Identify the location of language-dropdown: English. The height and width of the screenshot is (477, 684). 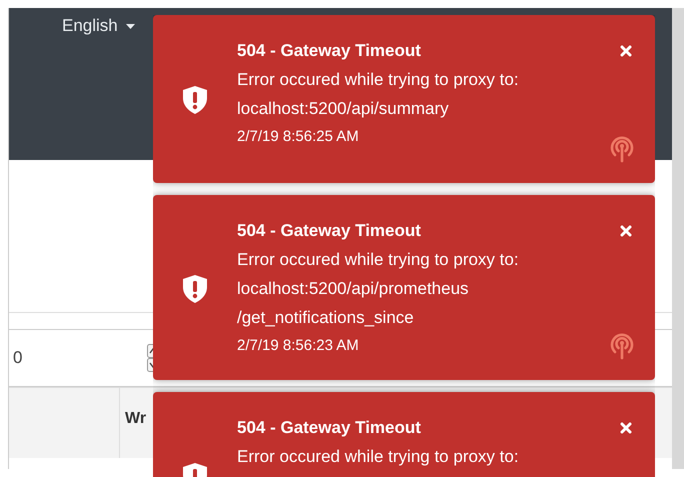
(98, 26).